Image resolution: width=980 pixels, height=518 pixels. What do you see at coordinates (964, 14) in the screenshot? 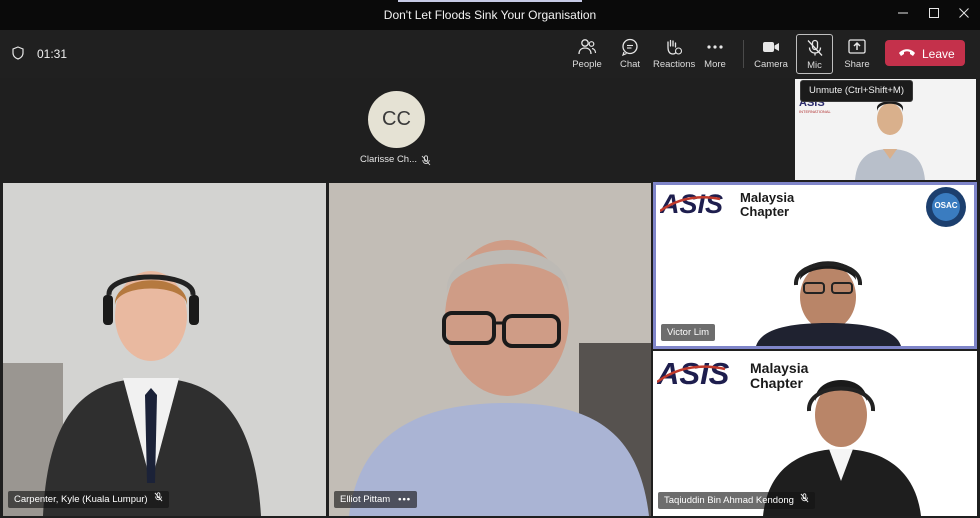
I see `close-icon` at bounding box center [964, 14].